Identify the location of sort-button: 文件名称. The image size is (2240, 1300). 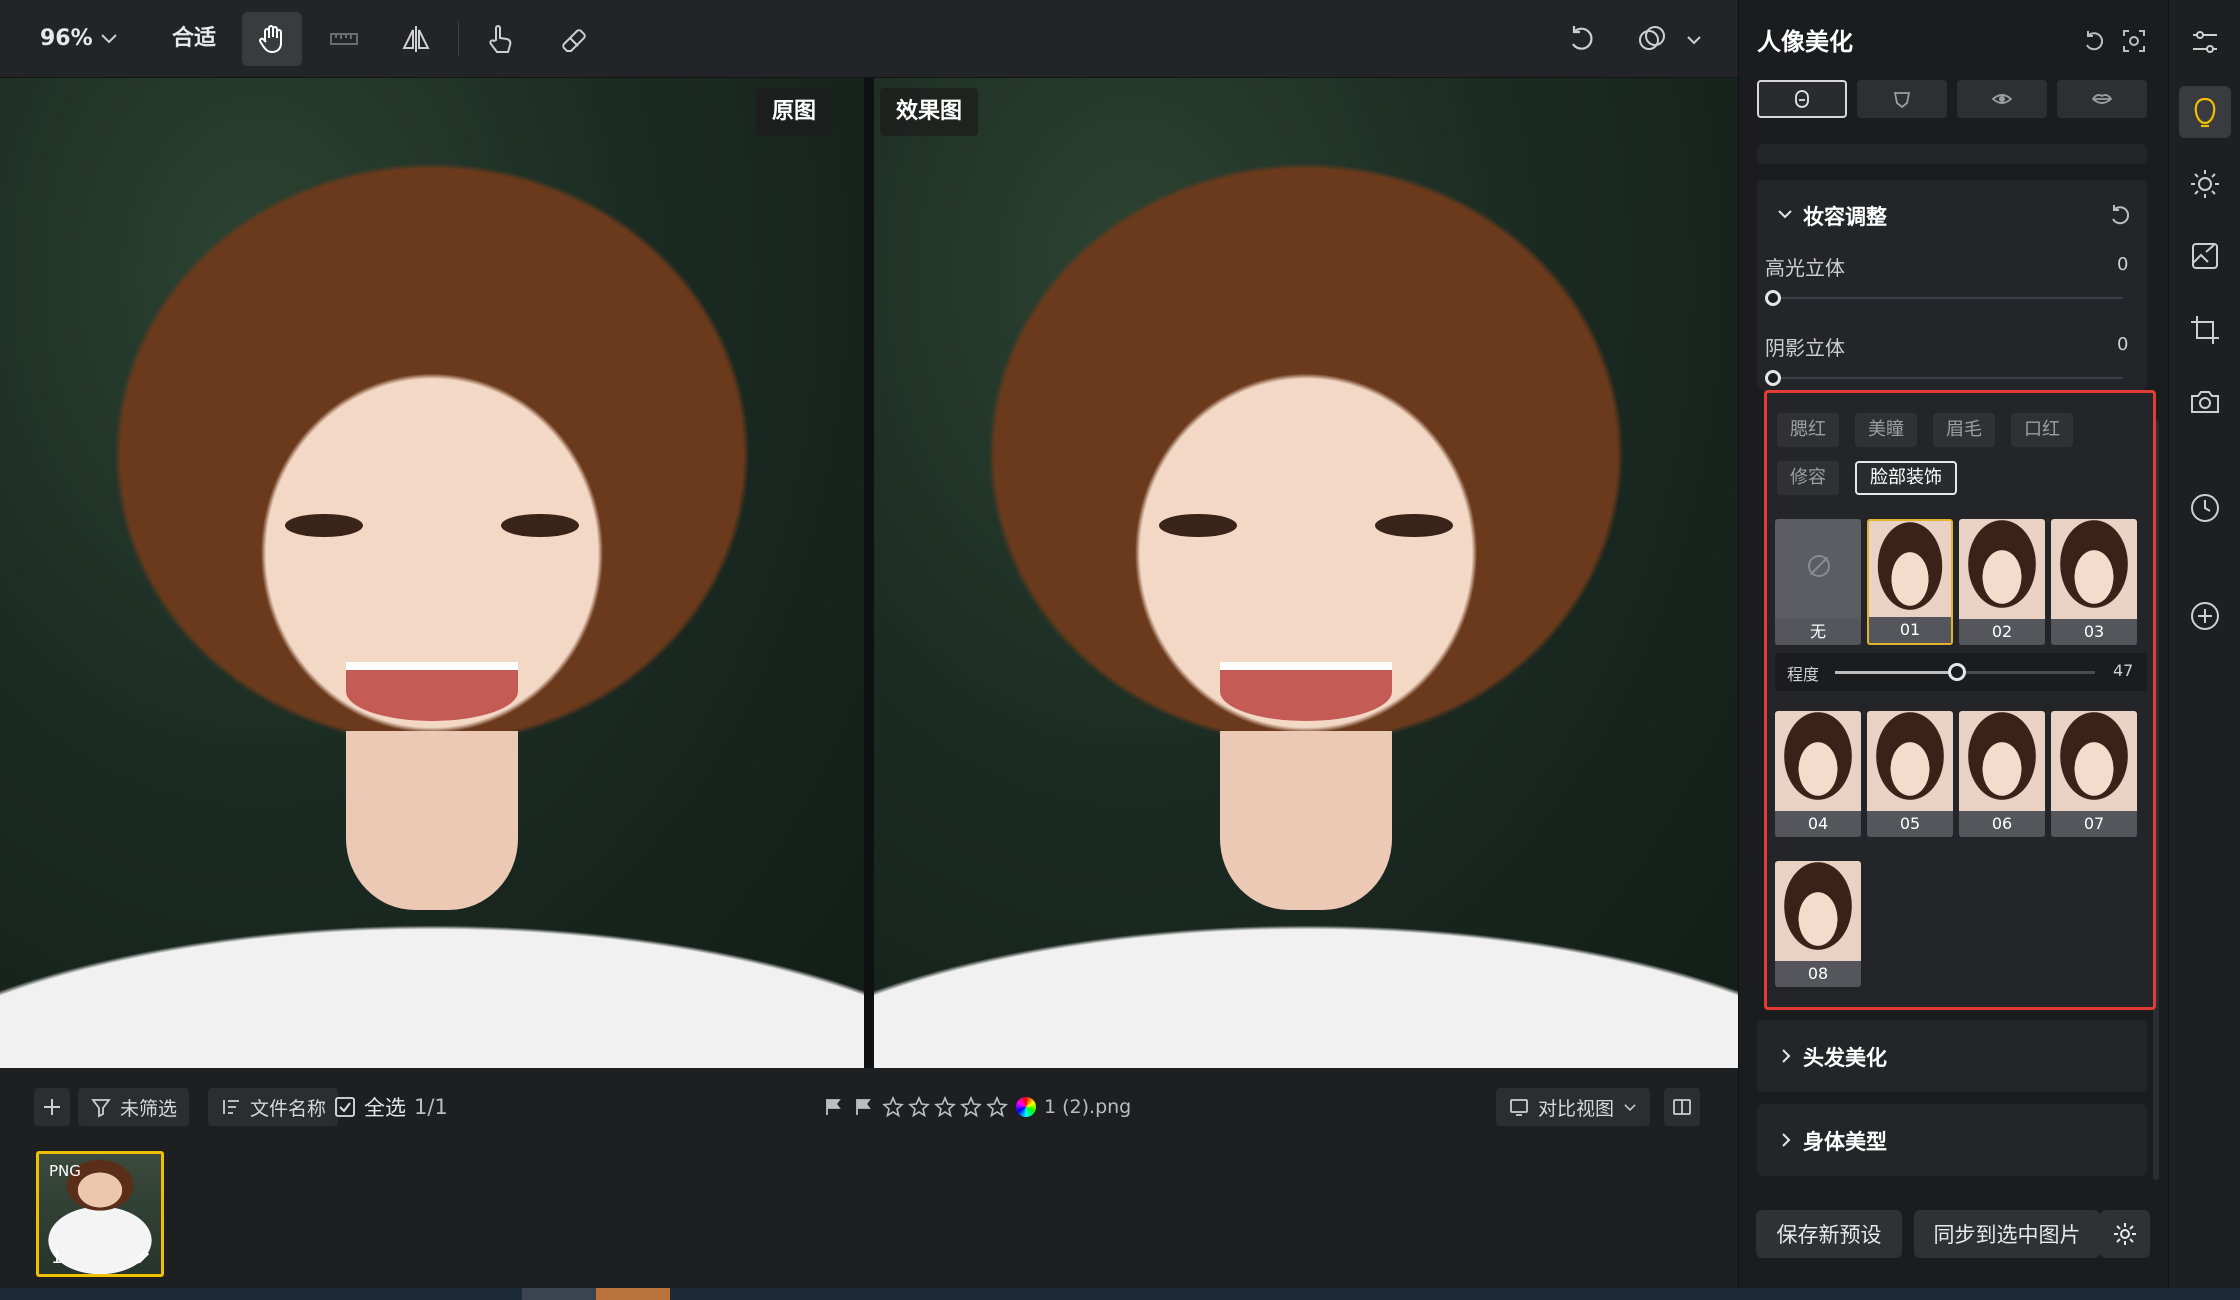
(273, 1107).